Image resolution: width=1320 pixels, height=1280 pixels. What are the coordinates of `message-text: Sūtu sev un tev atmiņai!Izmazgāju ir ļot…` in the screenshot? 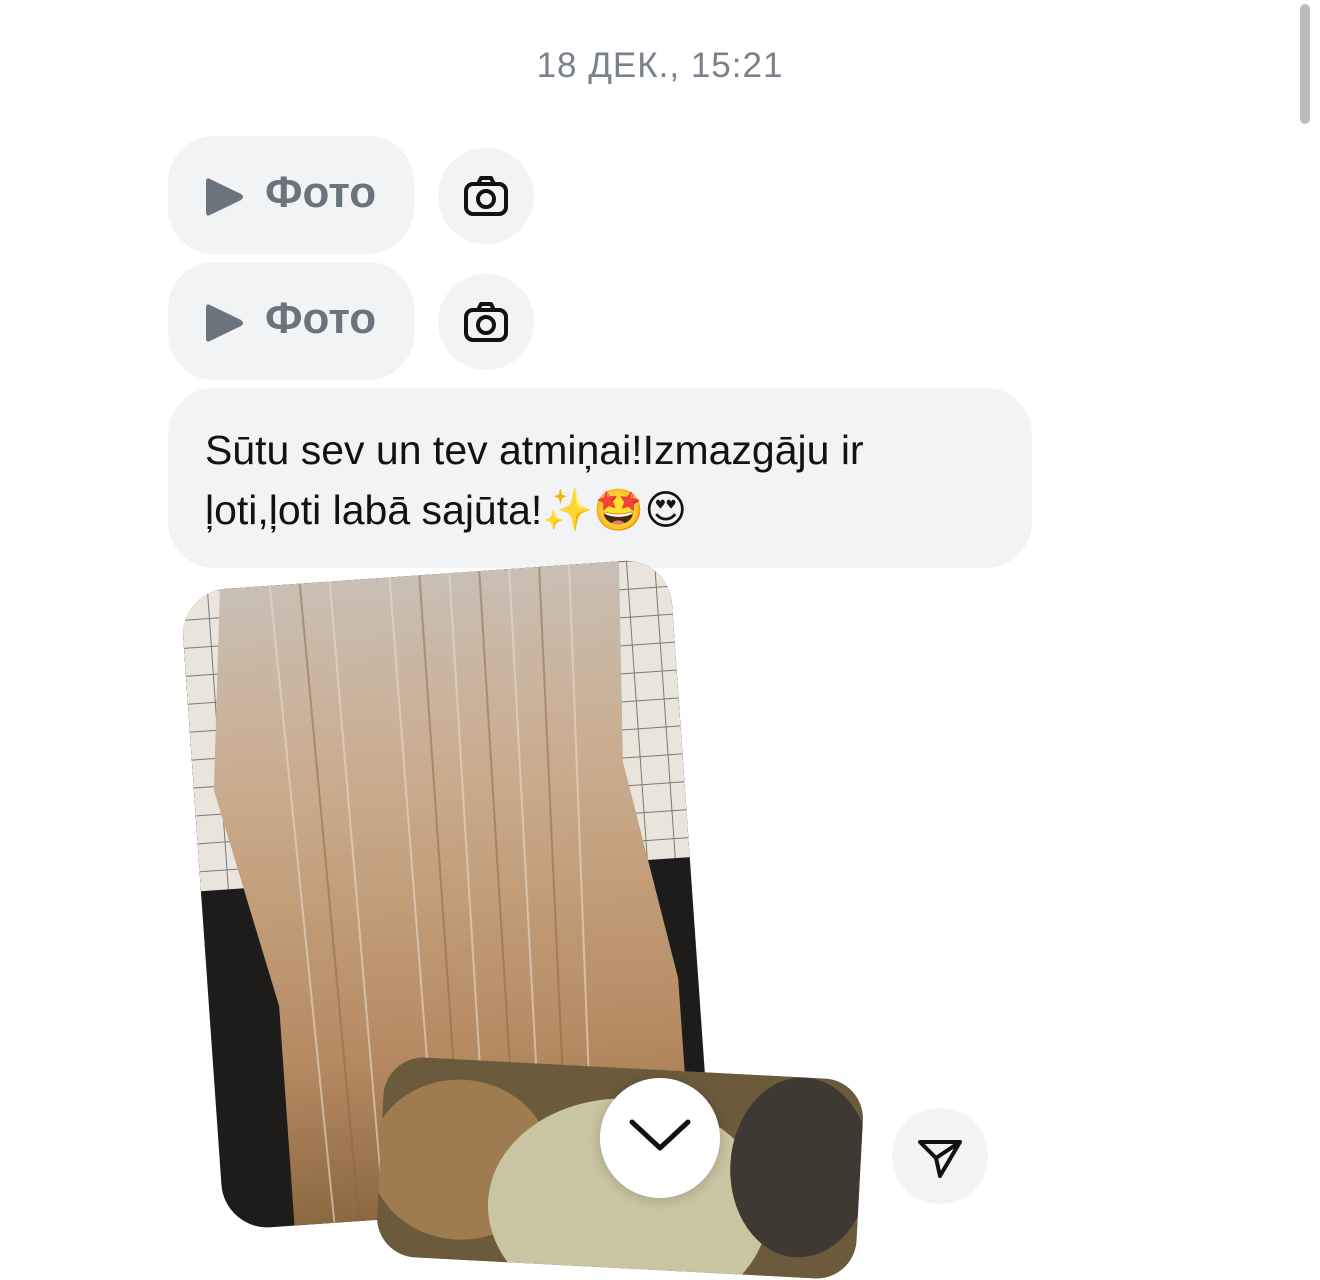 It's located at (605, 480).